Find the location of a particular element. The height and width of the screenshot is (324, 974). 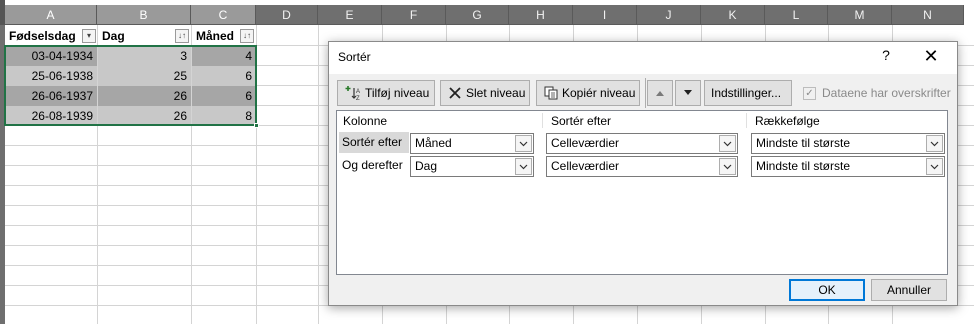

table-cell: 4 is located at coordinates (224, 56).